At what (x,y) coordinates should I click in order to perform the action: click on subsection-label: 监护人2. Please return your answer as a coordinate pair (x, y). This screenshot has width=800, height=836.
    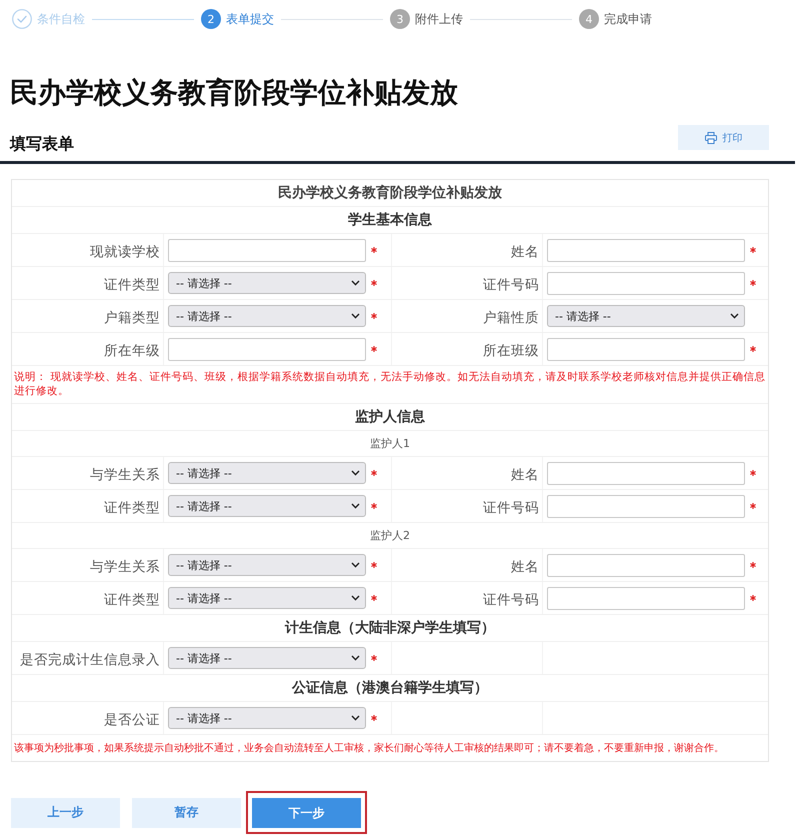
    Looking at the image, I should click on (390, 535).